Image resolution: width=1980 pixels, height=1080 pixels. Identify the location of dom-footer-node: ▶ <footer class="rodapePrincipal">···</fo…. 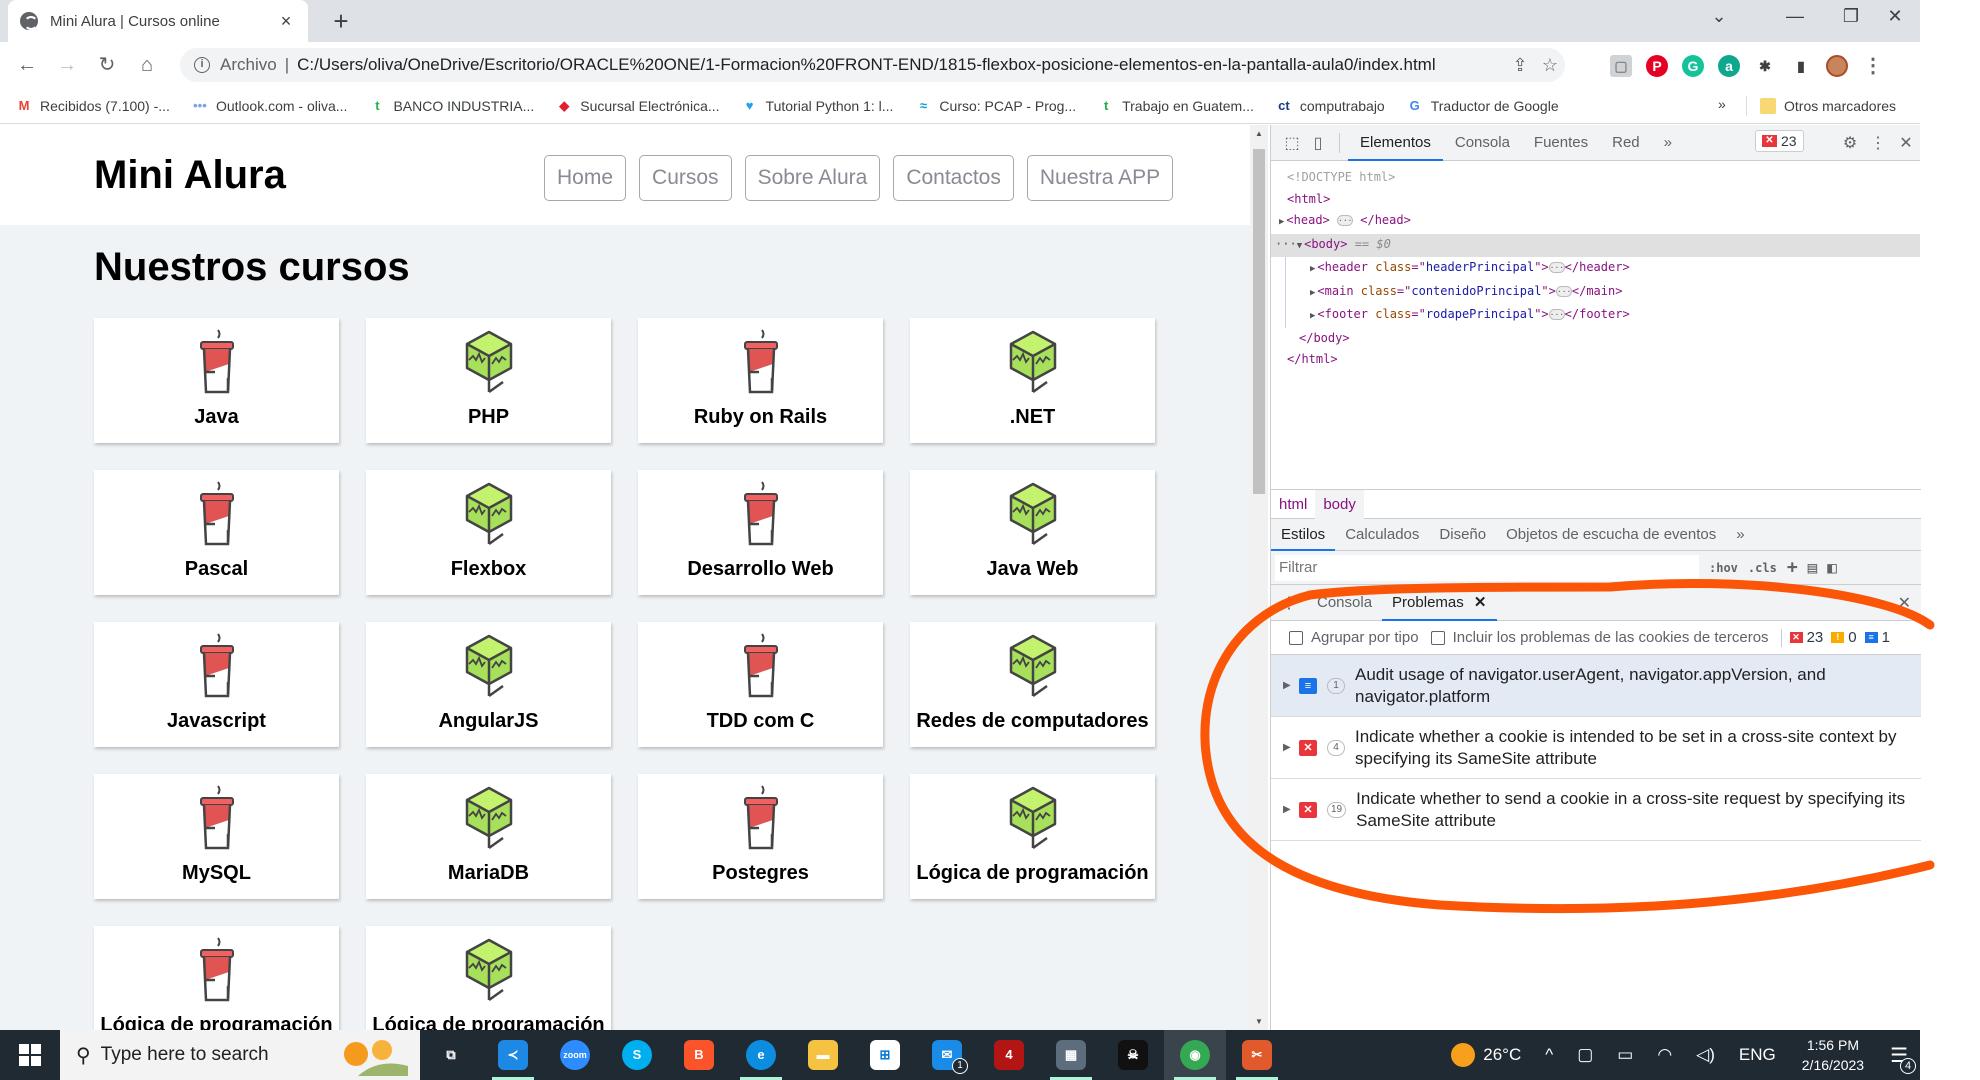
(1602, 316).